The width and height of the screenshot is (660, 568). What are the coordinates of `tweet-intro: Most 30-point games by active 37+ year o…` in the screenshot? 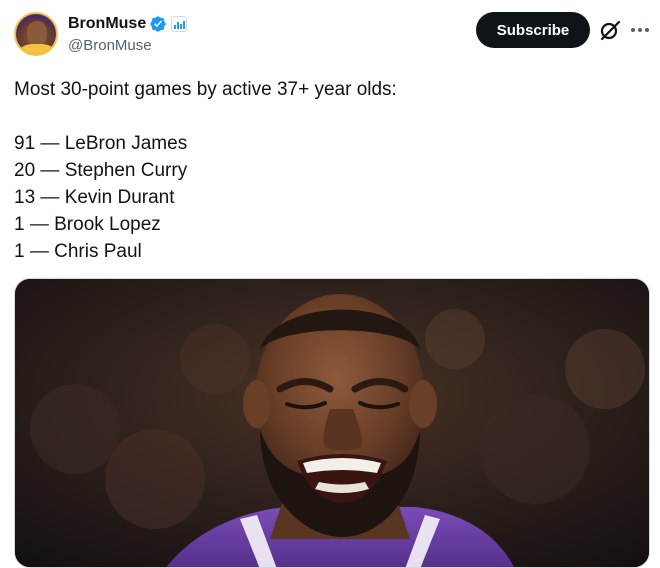 It's located at (205, 89).